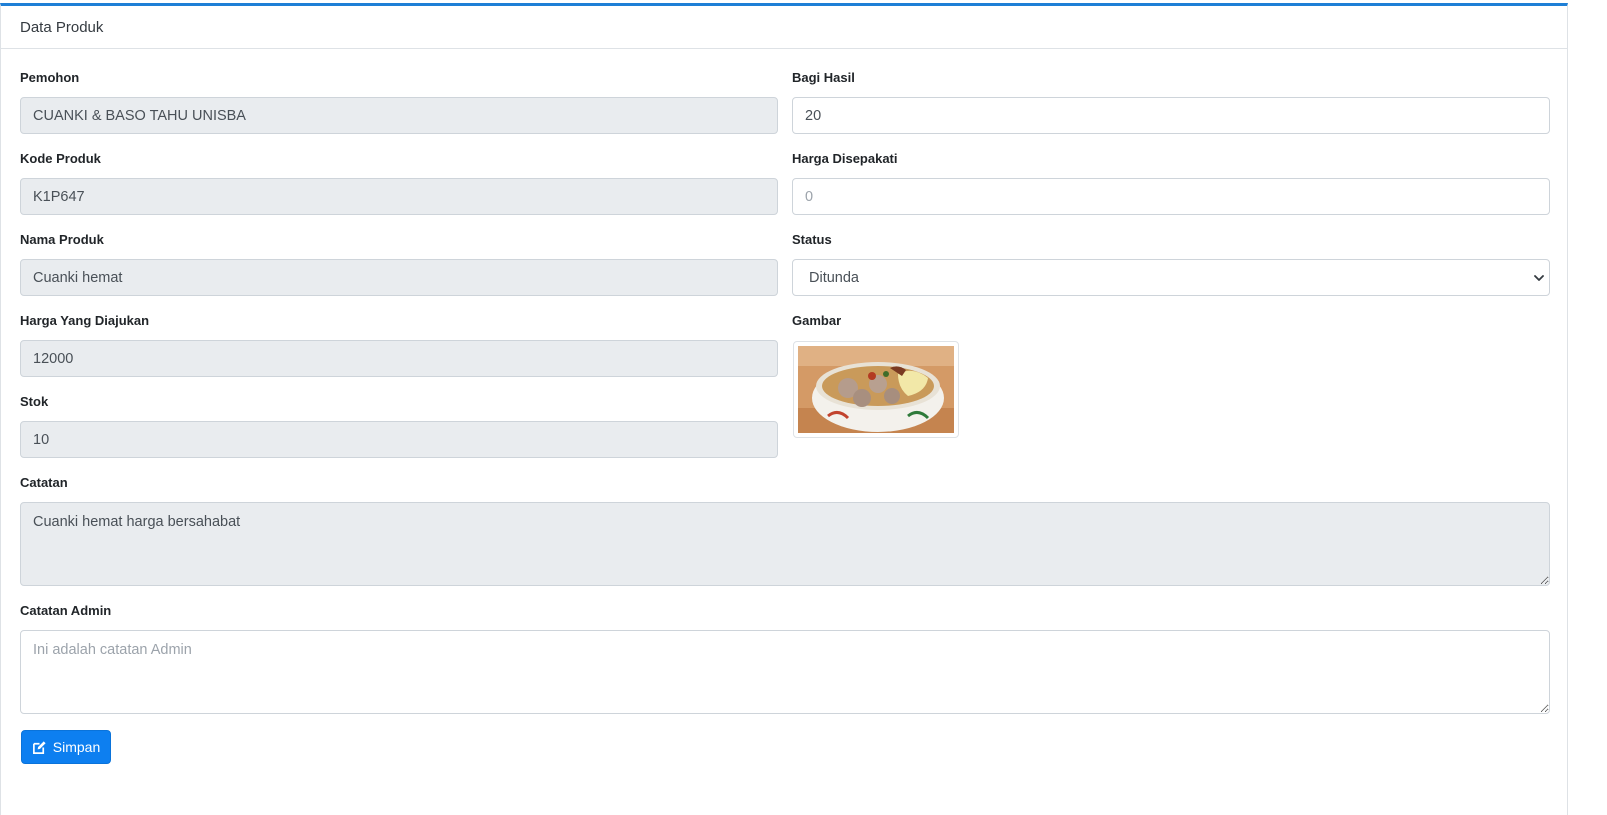  Describe the element at coordinates (44, 482) in the screenshot. I see `catatan-label: Catatan` at that location.